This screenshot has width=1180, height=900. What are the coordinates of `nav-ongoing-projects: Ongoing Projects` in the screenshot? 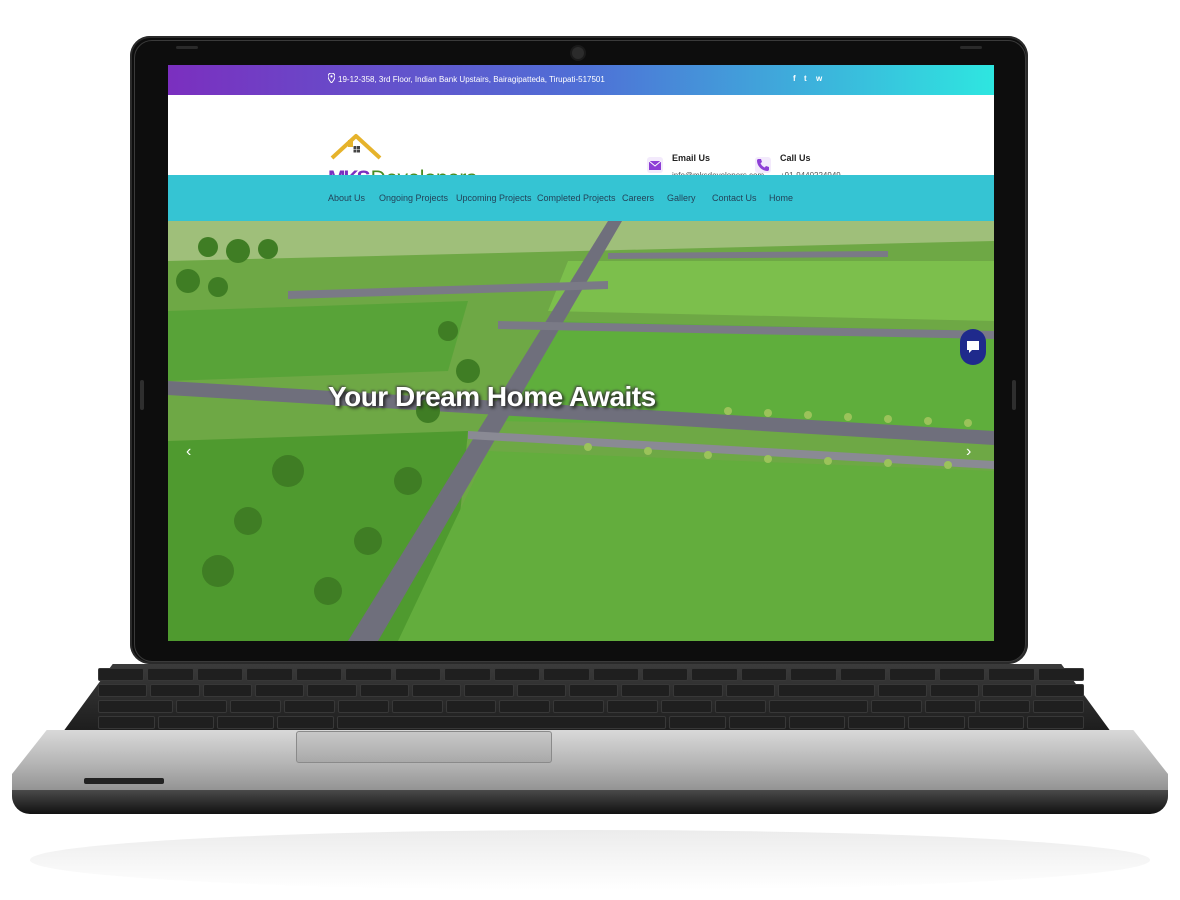 It's located at (413, 198).